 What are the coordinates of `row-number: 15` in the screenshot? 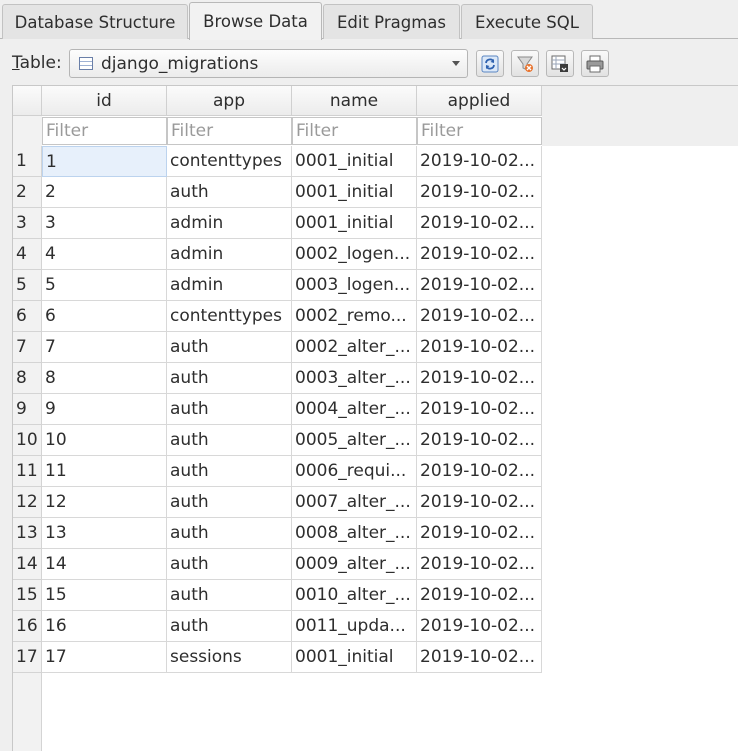 It's located at (27, 595).